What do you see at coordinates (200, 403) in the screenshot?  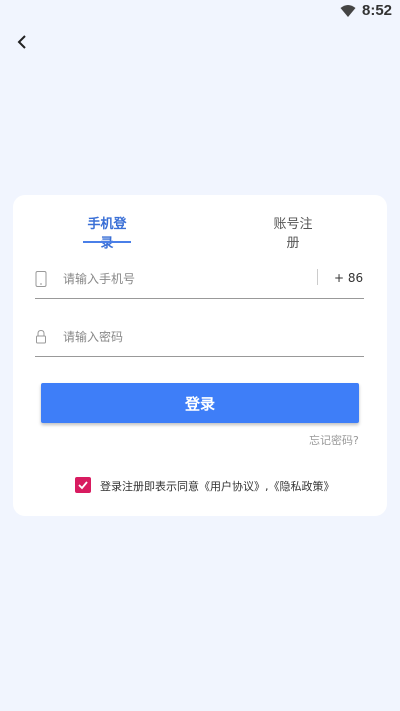 I see `login-button: 登录` at bounding box center [200, 403].